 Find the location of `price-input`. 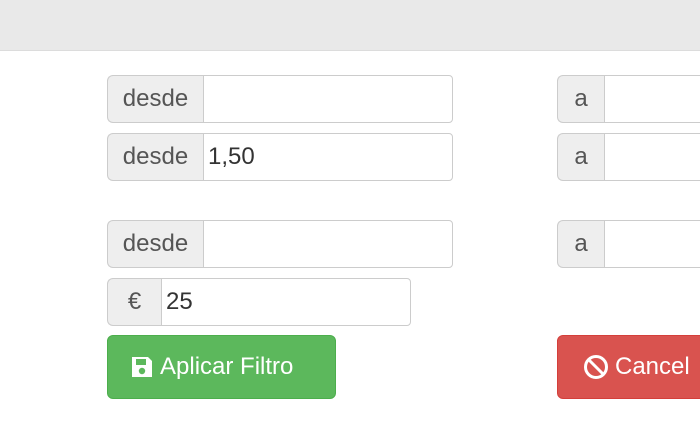

price-input is located at coordinates (286, 302).